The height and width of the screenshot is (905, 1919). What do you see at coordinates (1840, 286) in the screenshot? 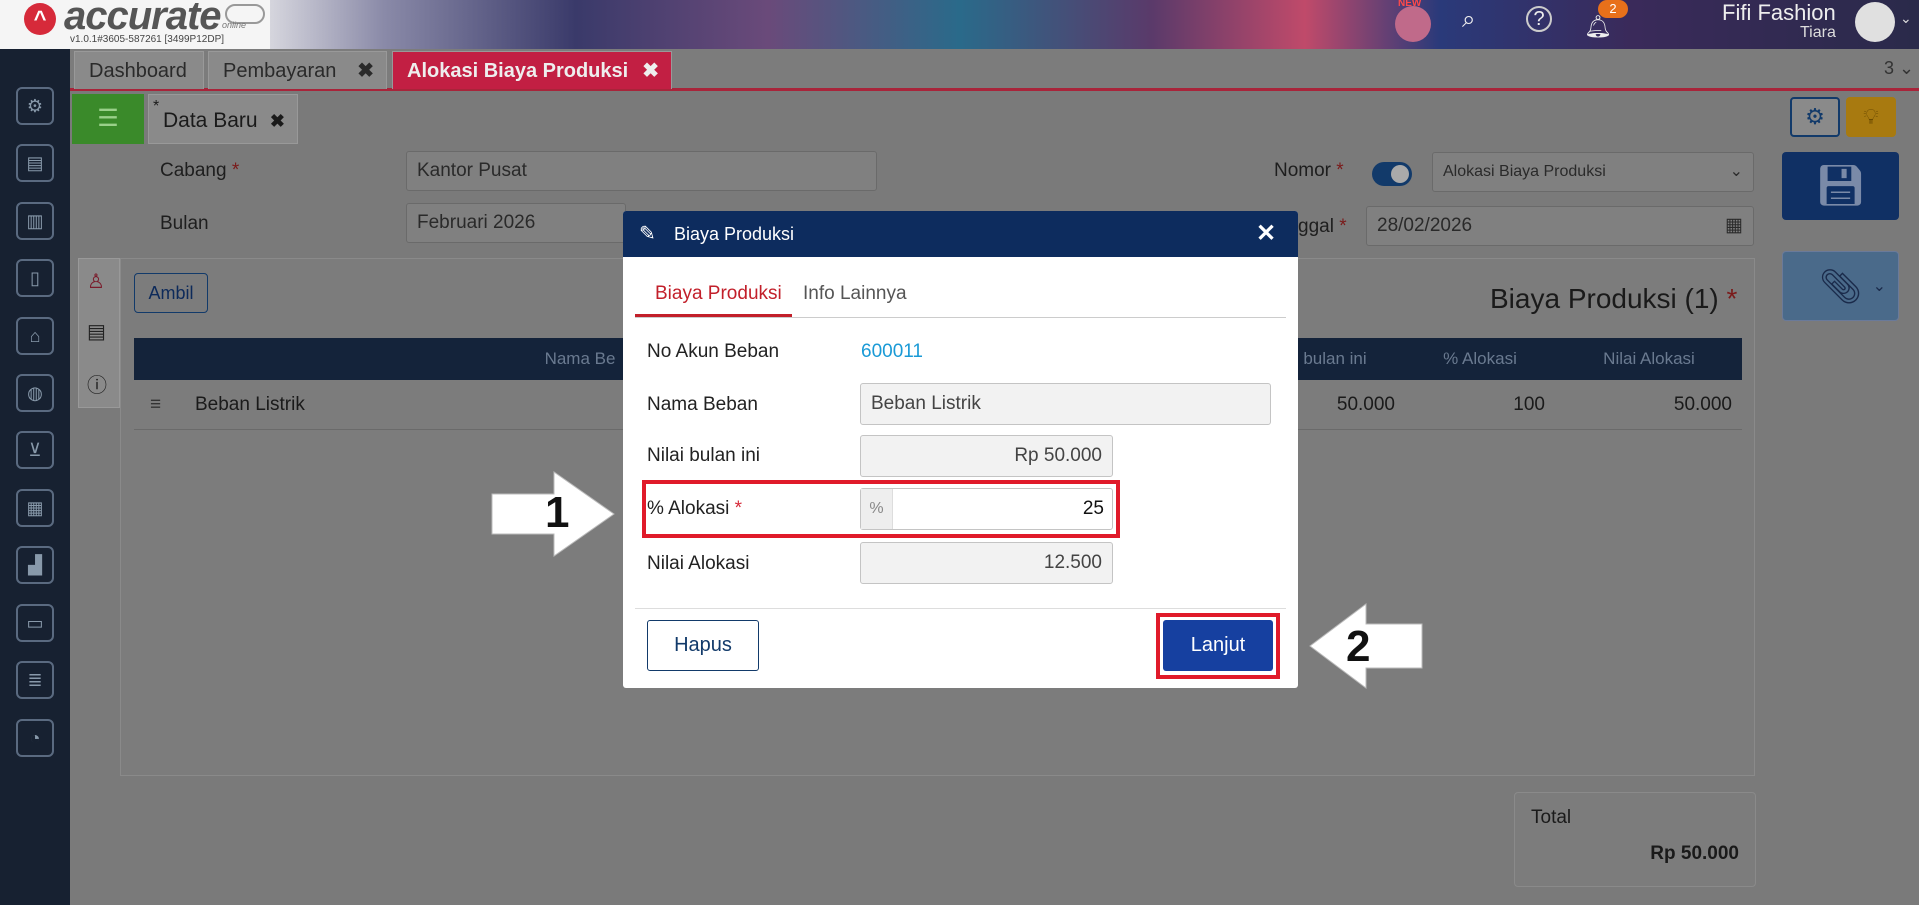
I see `attach-button: 📎︎ ⌄` at bounding box center [1840, 286].